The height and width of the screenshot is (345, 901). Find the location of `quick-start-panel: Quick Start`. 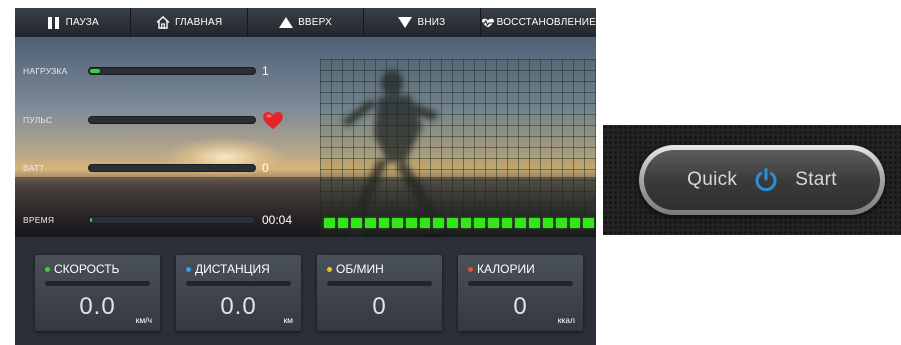

quick-start-panel: Quick Start is located at coordinates (752, 180).